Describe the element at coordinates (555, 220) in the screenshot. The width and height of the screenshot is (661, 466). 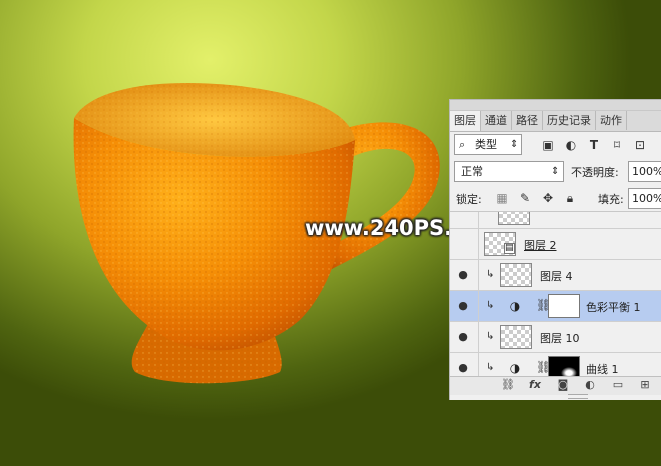
I see `layer-row` at that location.